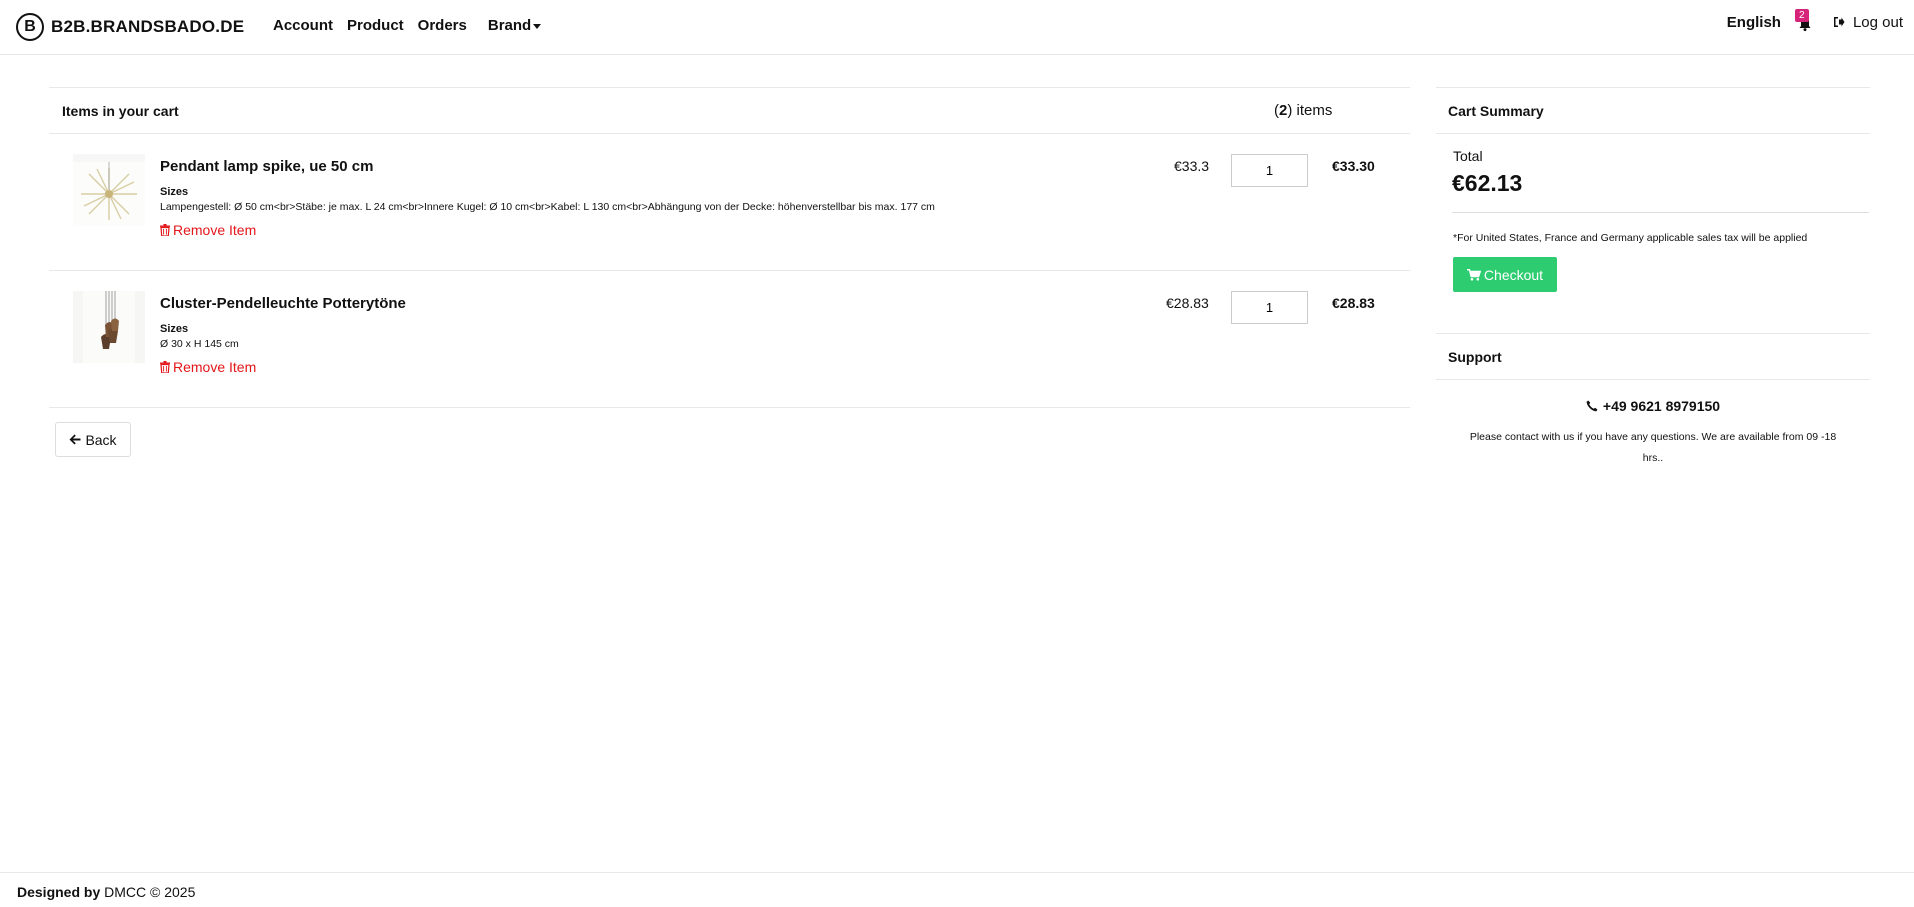  I want to click on brand-logo-icon: B, so click(30, 27).